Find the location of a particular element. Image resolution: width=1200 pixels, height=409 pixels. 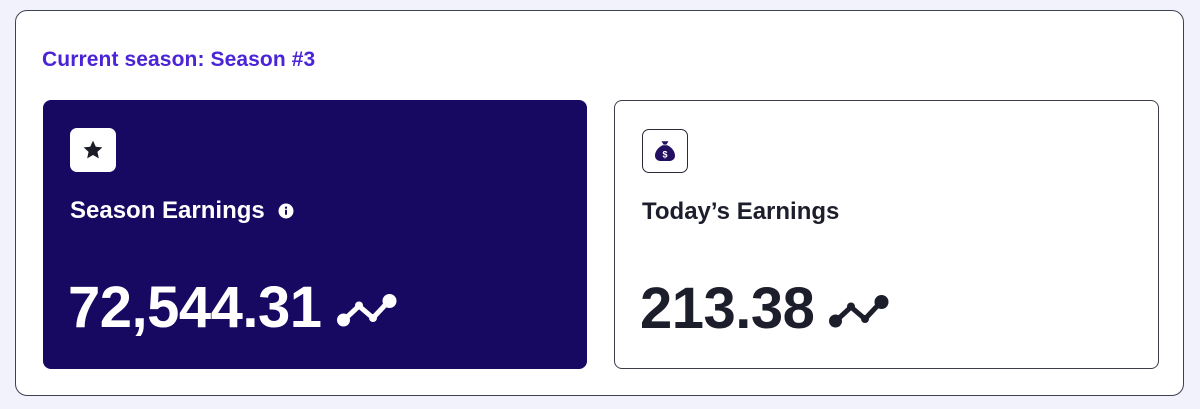

season-earnings-label: Season Earnings is located at coordinates (167, 210).